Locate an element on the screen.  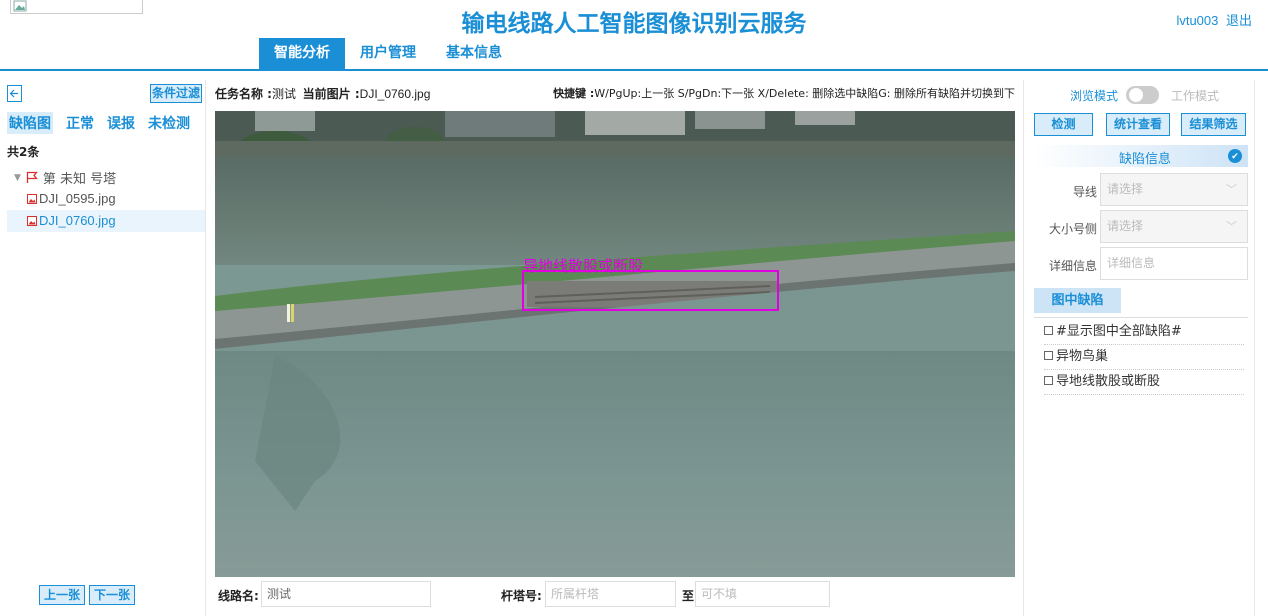
tab-not-detected: 未检测 is located at coordinates (169, 123).